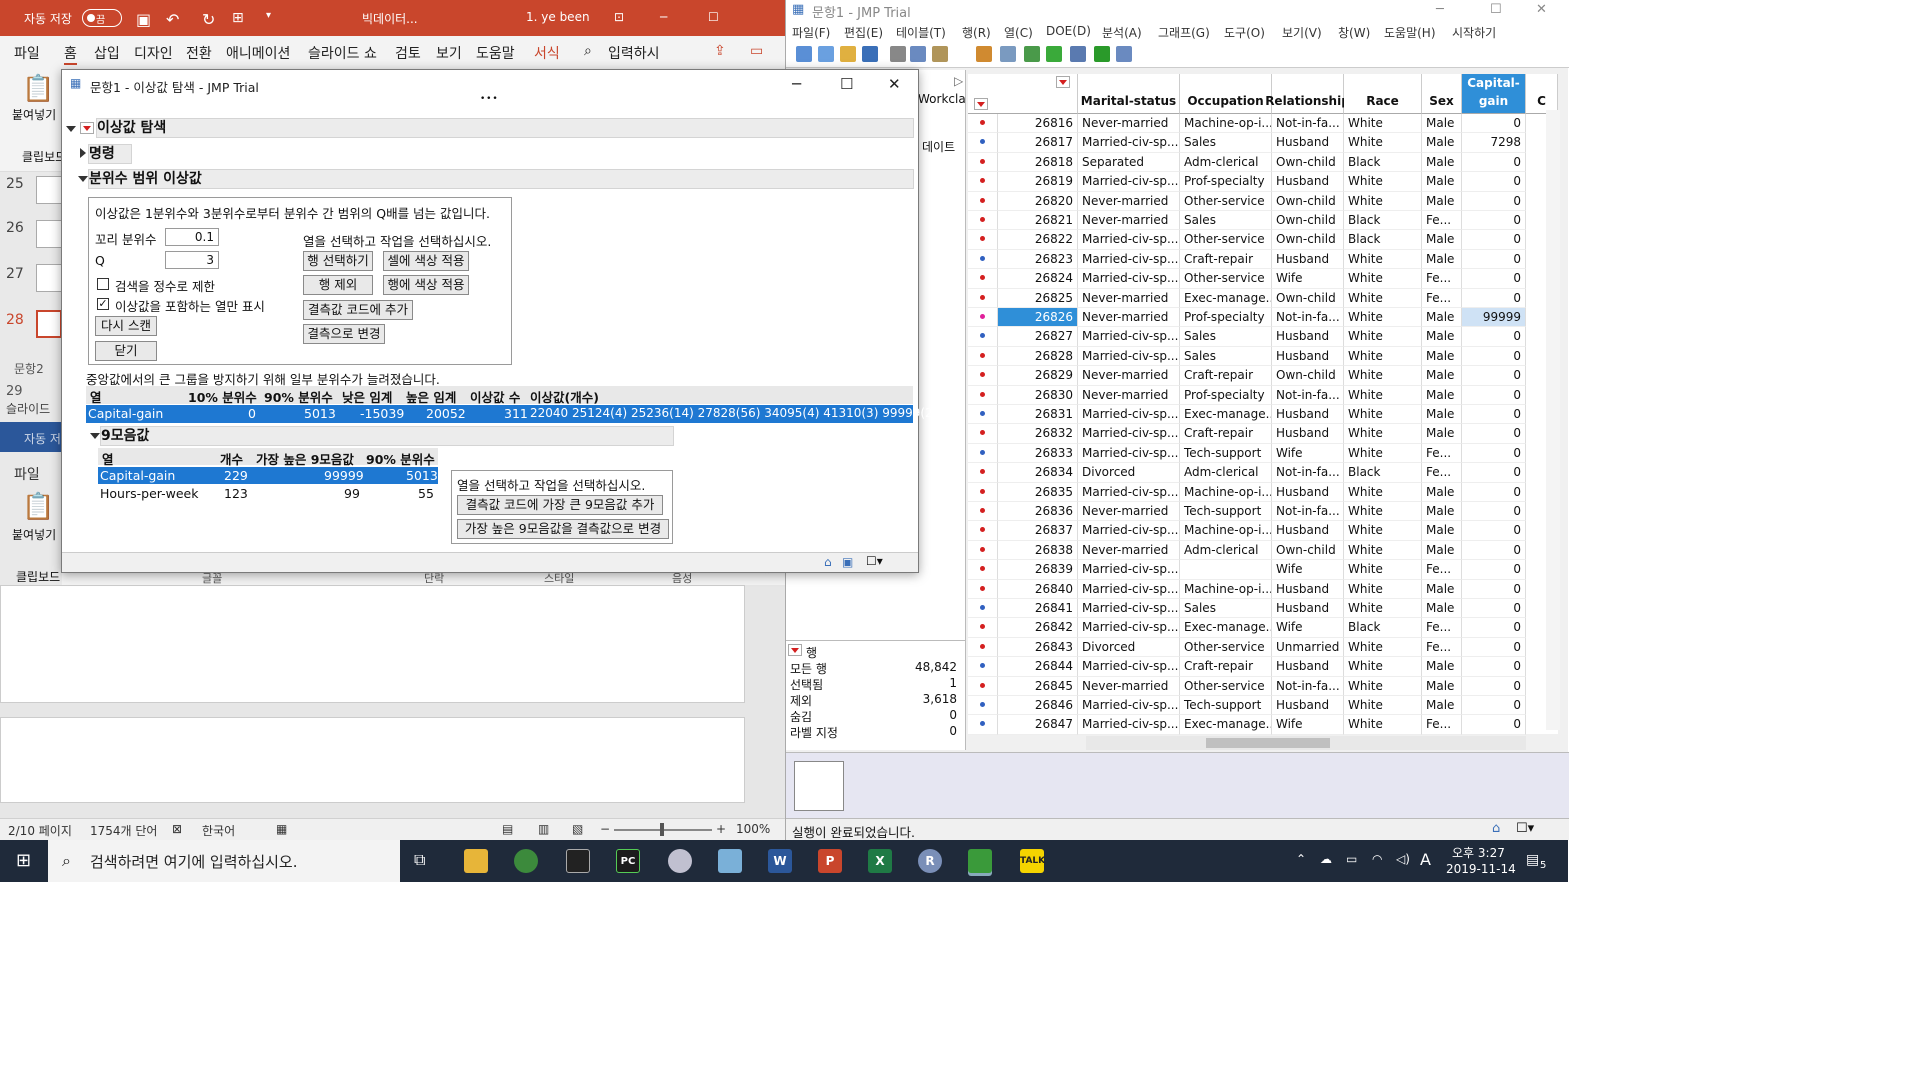 Image resolution: width=1920 pixels, height=1080 pixels. What do you see at coordinates (1307, 94) in the screenshot?
I see `column-header-relationship: Relationship` at bounding box center [1307, 94].